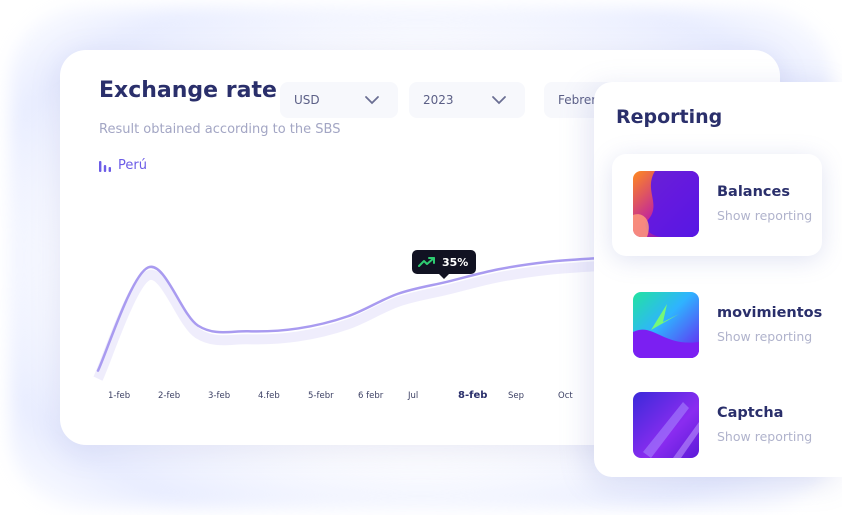  Describe the element at coordinates (473, 395) in the screenshot. I see `x-tick-label: 8-feb` at that location.